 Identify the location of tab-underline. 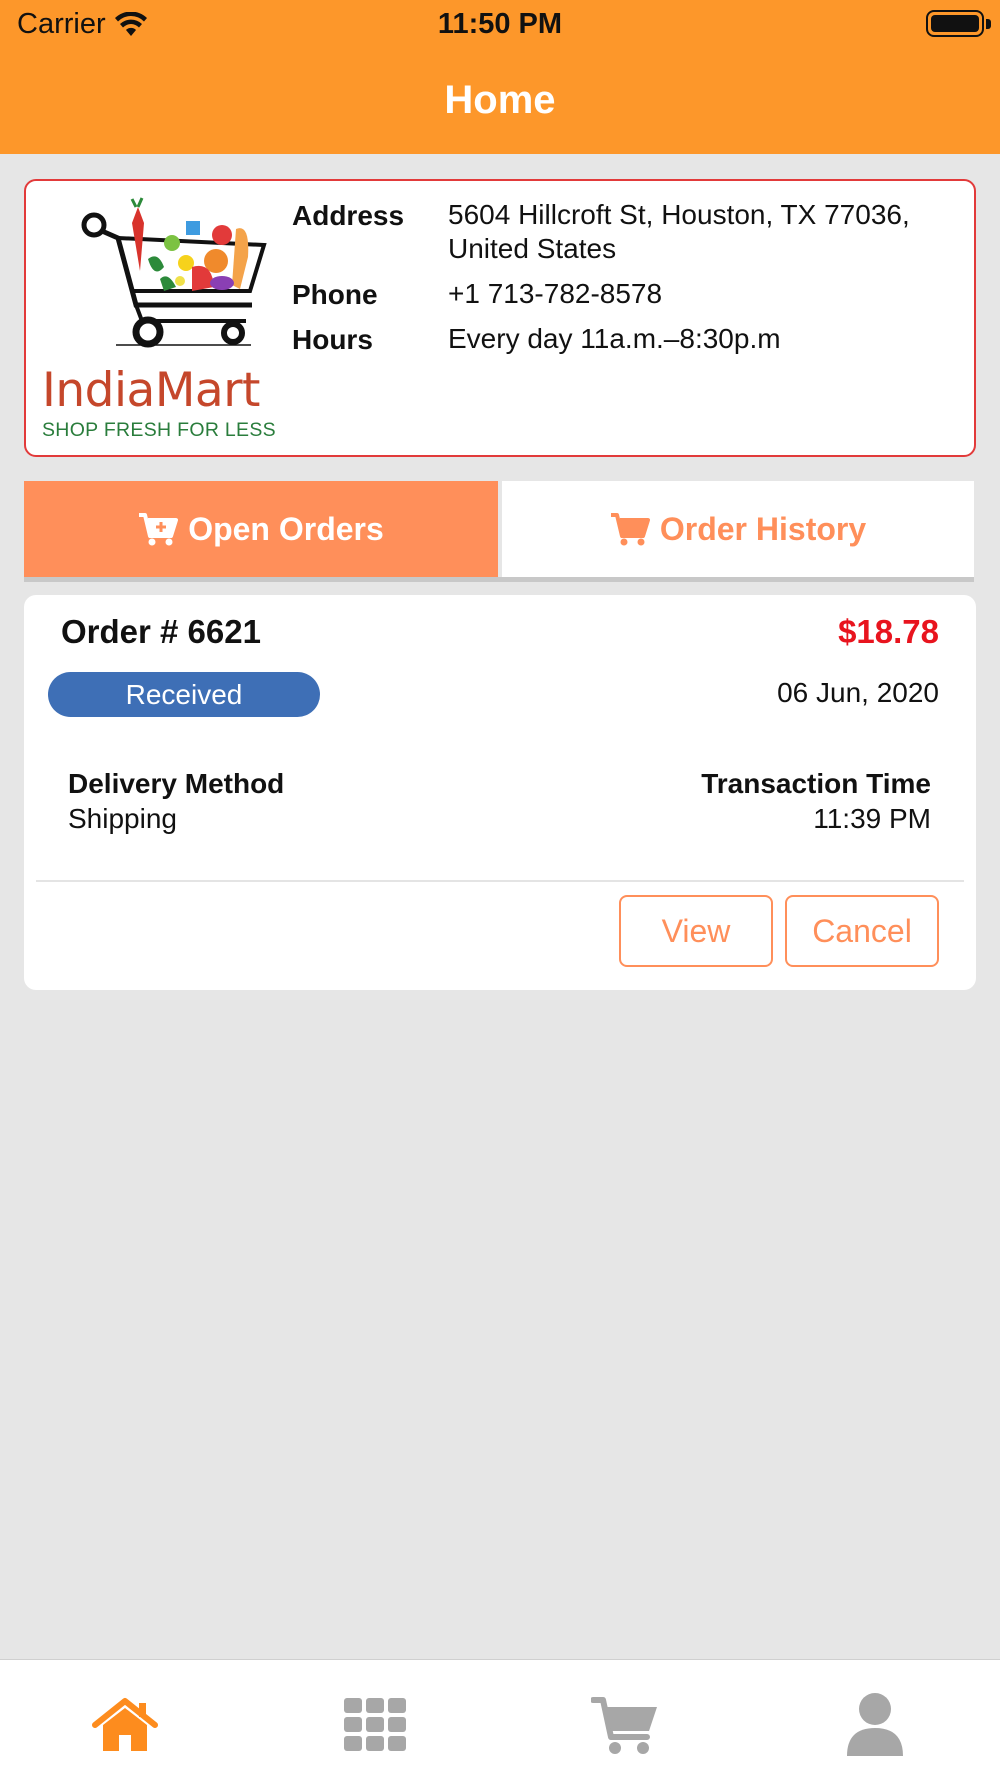
(499, 579).